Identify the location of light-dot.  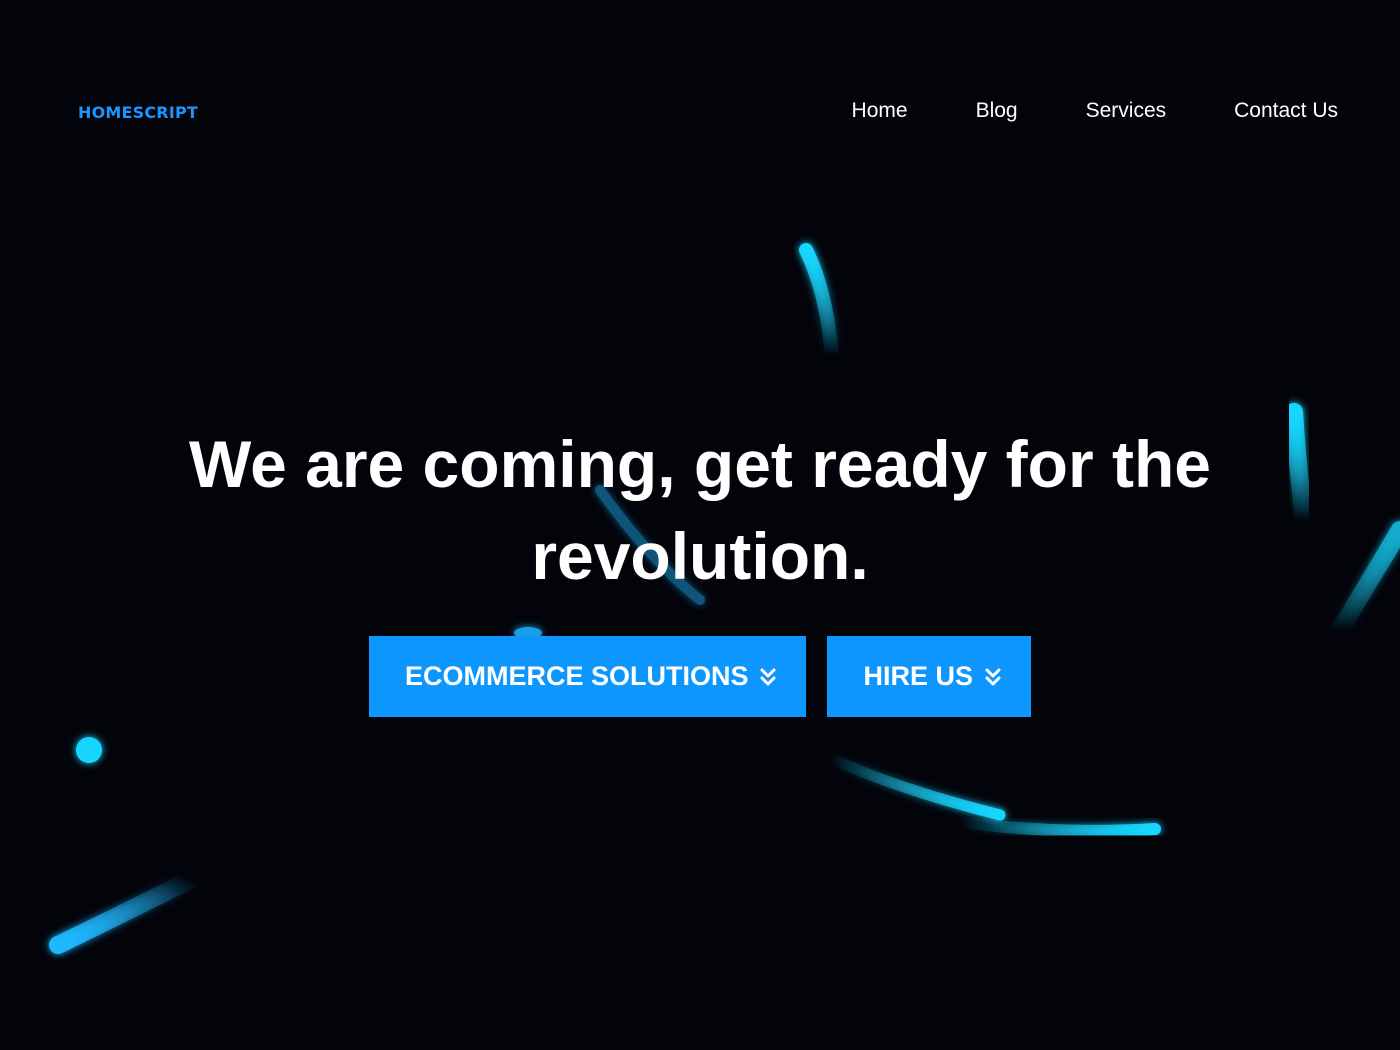
(89, 750).